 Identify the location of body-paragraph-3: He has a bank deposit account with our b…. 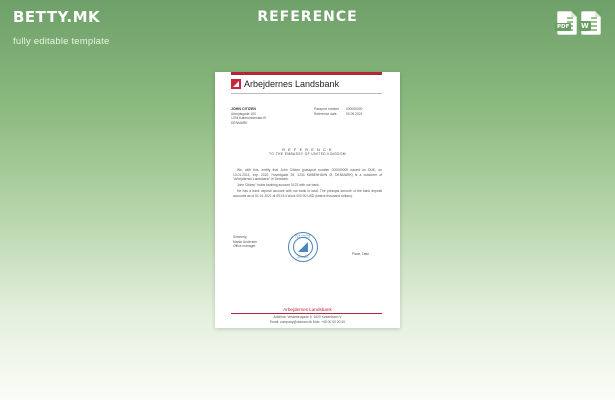
(307, 193).